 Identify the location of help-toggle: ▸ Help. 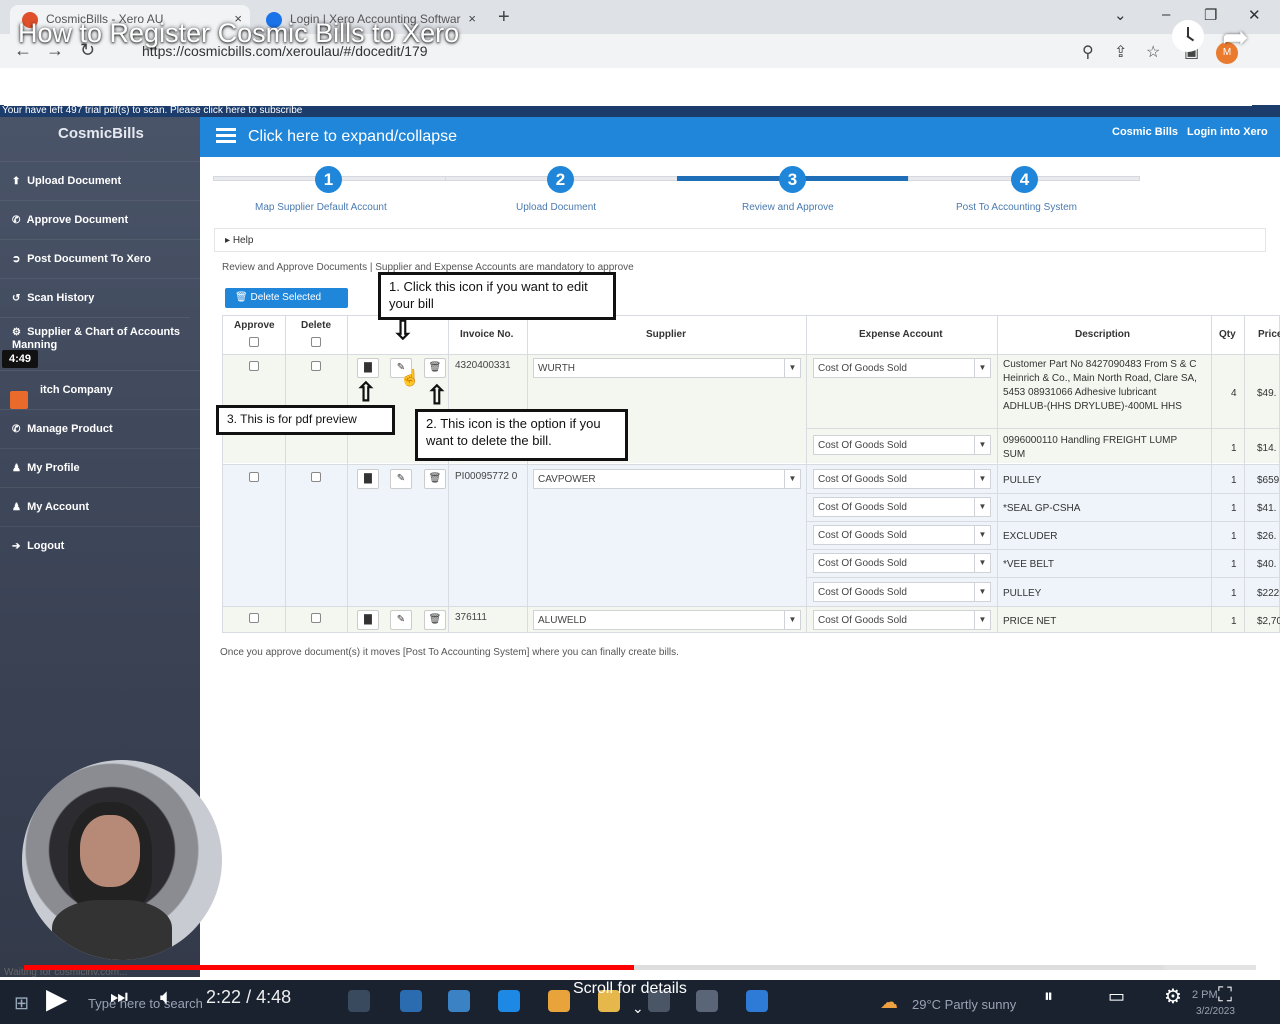
(740, 240).